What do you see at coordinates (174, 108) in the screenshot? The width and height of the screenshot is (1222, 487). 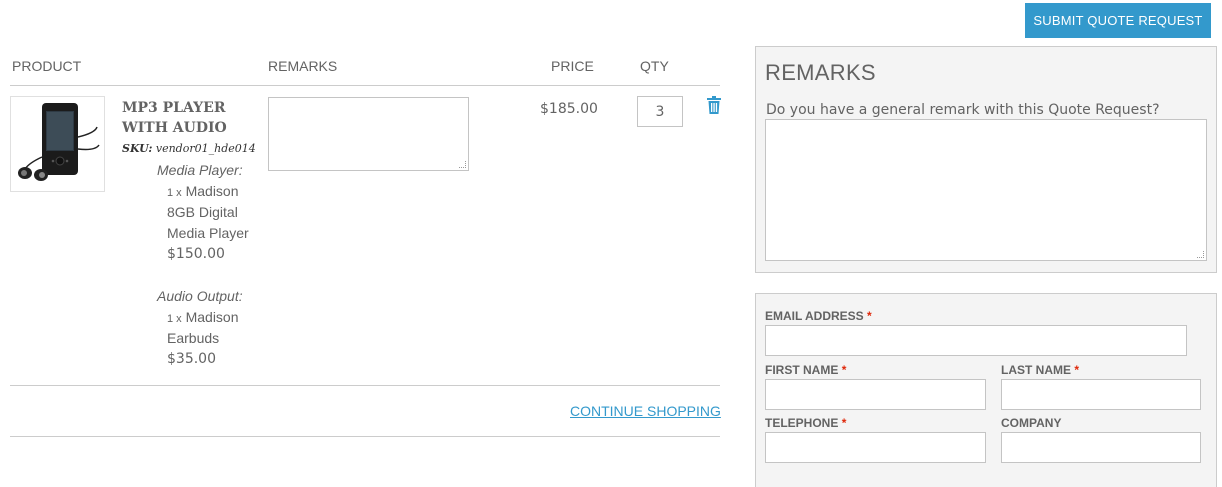 I see `product-name-line1: MP3 PLAYER` at bounding box center [174, 108].